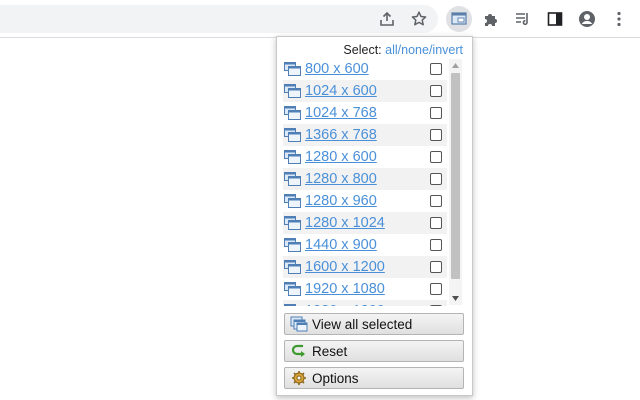 This screenshot has height=400, width=640. What do you see at coordinates (341, 113) in the screenshot?
I see `resolution-link: 1024 x 768` at bounding box center [341, 113].